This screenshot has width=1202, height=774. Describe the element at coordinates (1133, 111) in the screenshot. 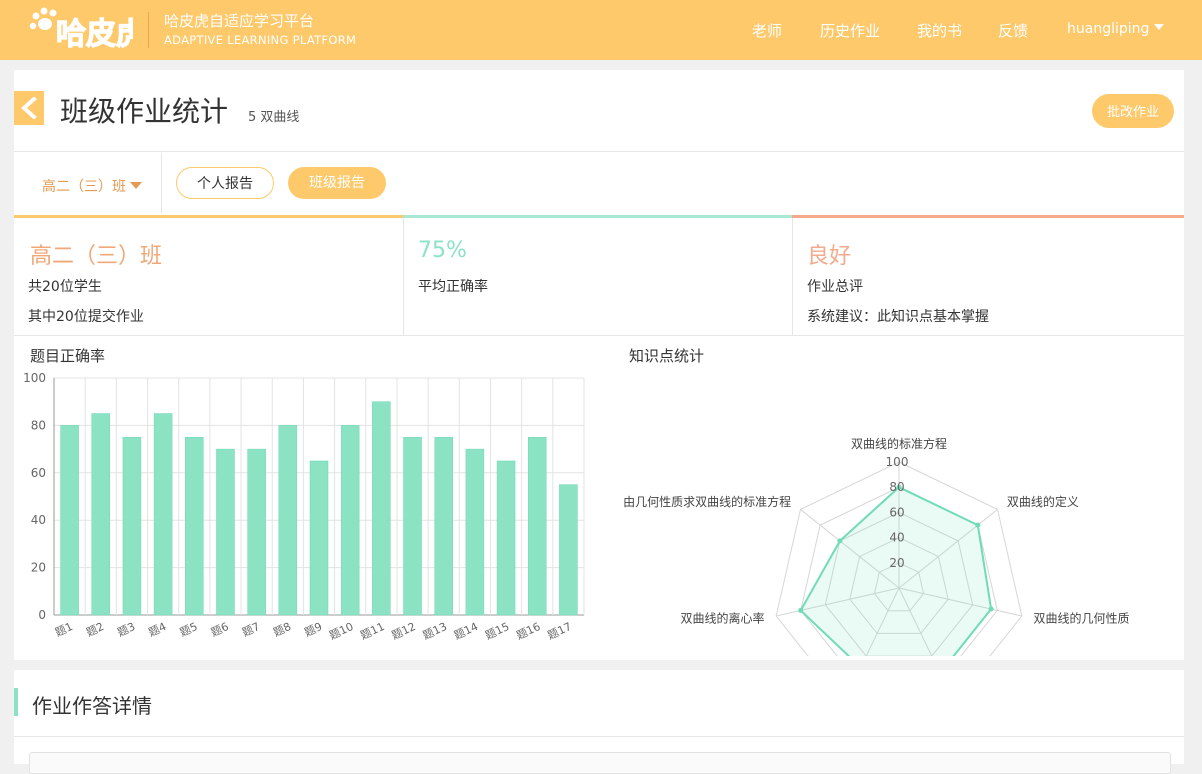

I see `grade-homework-button: 批改作业` at that location.